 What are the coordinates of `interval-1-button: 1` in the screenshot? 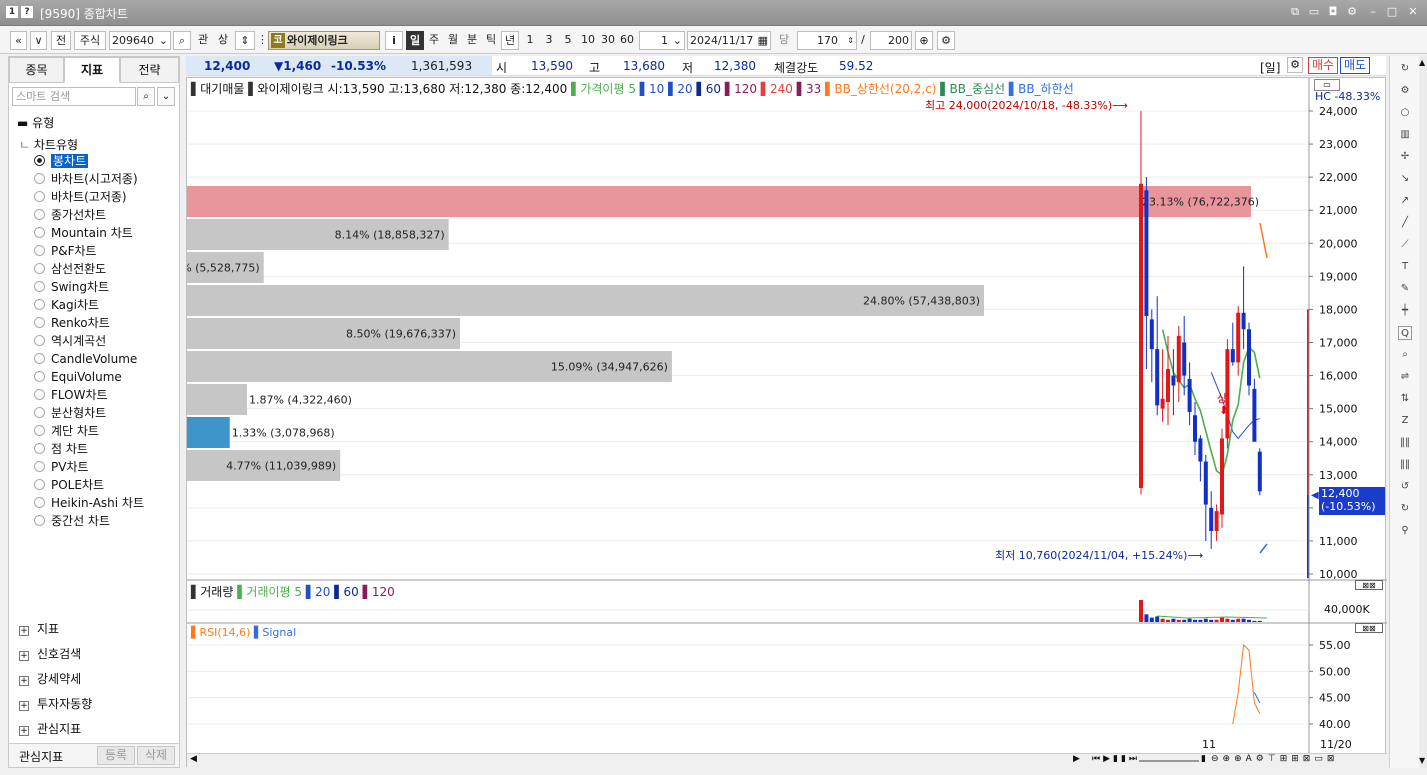 It's located at (530, 40).